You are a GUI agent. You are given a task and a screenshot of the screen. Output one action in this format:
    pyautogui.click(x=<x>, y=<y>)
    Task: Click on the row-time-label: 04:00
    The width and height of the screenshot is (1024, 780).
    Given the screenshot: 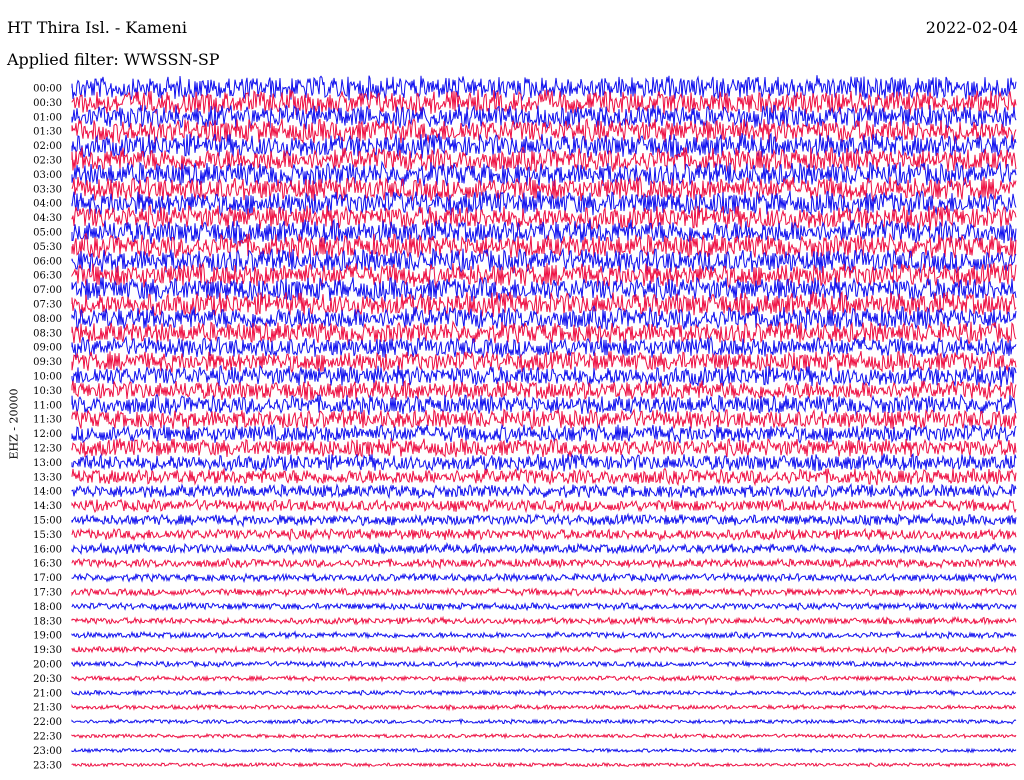 What is the action you would take?
    pyautogui.click(x=47, y=204)
    